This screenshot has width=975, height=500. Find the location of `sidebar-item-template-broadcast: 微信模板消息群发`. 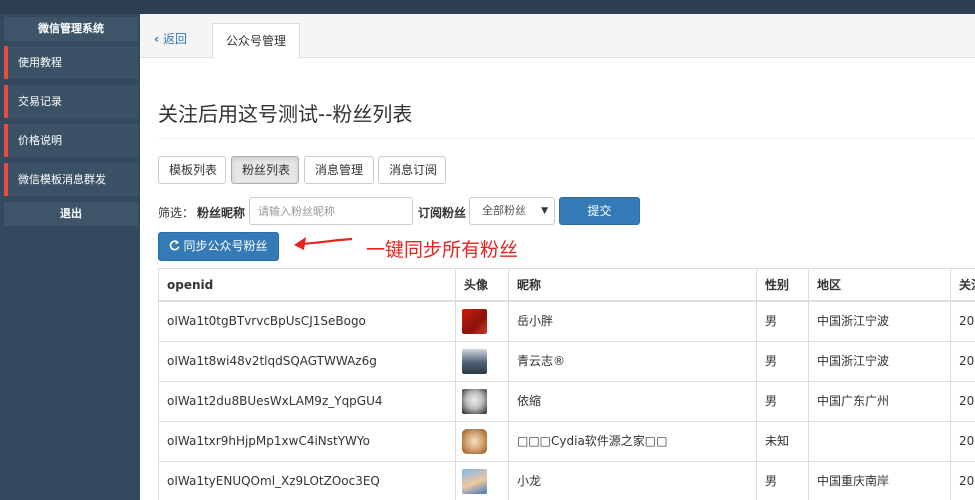

sidebar-item-template-broadcast: 微信模板消息群发 is located at coordinates (71, 179).